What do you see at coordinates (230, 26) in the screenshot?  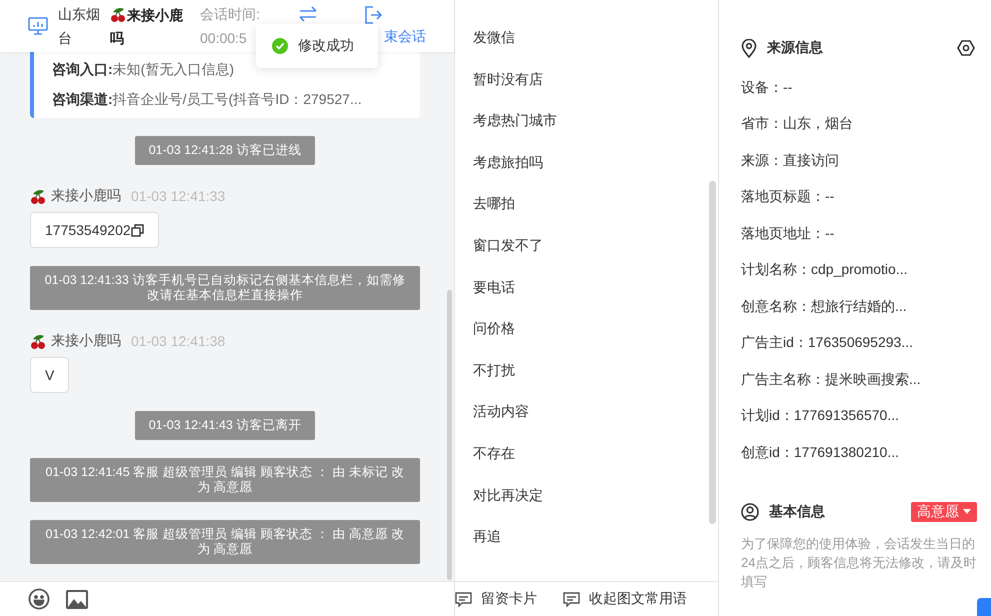 I see `session-time: 会话时间: 00:00:5` at bounding box center [230, 26].